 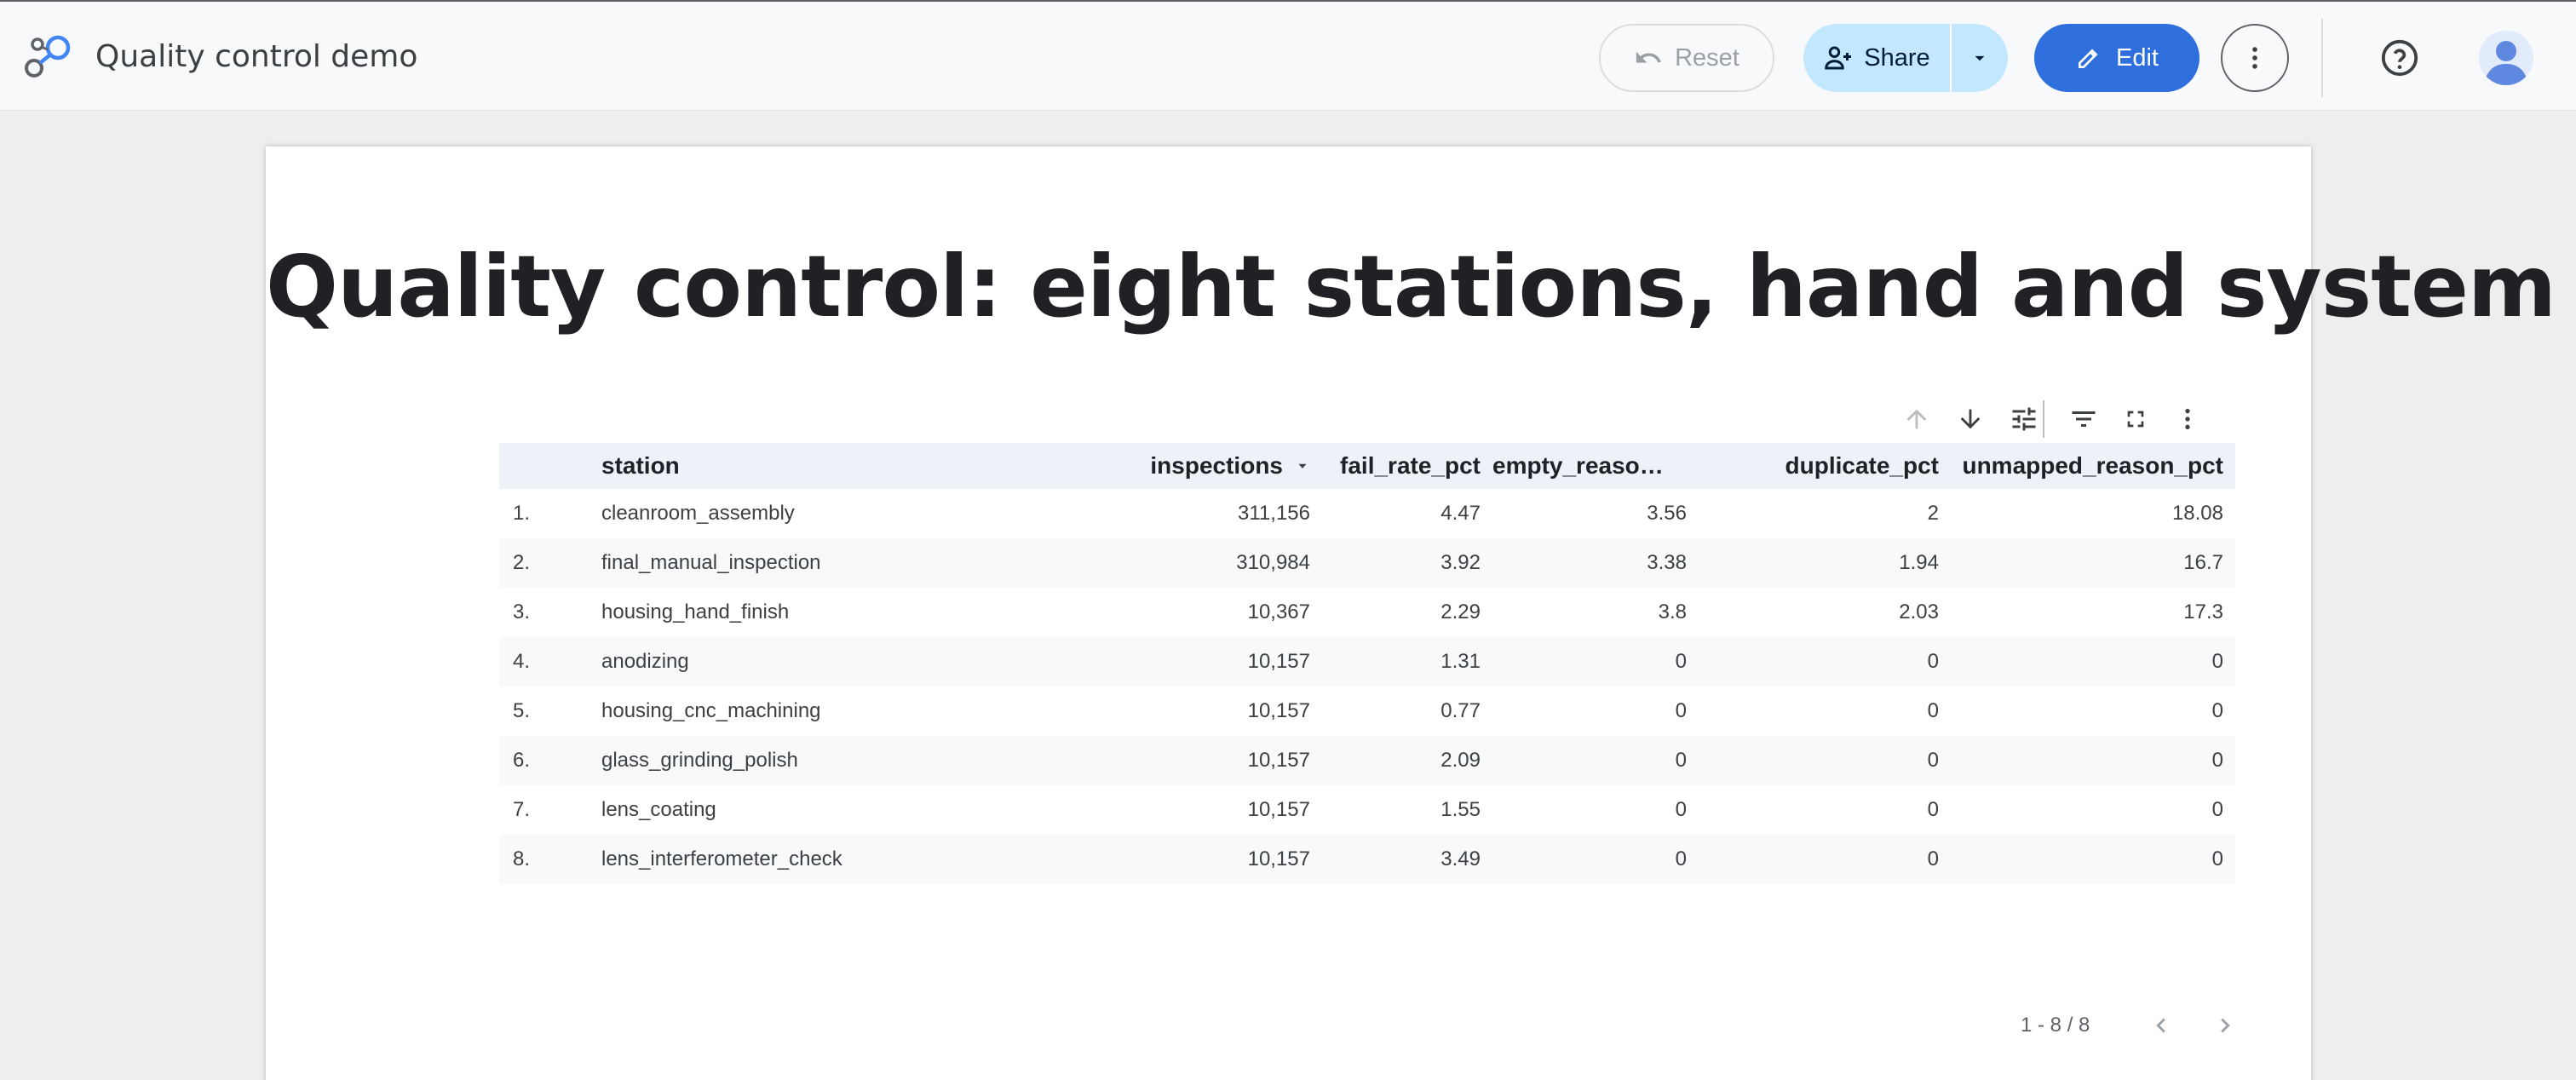 I want to click on pagination-range: 1 - 8 / 8, so click(x=2056, y=1025).